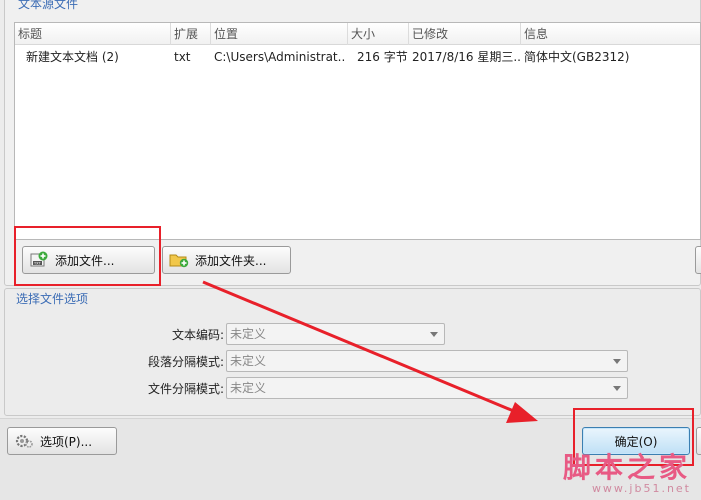 This screenshot has width=701, height=500. I want to click on watermark-logo: 脚本之家, so click(626, 467).